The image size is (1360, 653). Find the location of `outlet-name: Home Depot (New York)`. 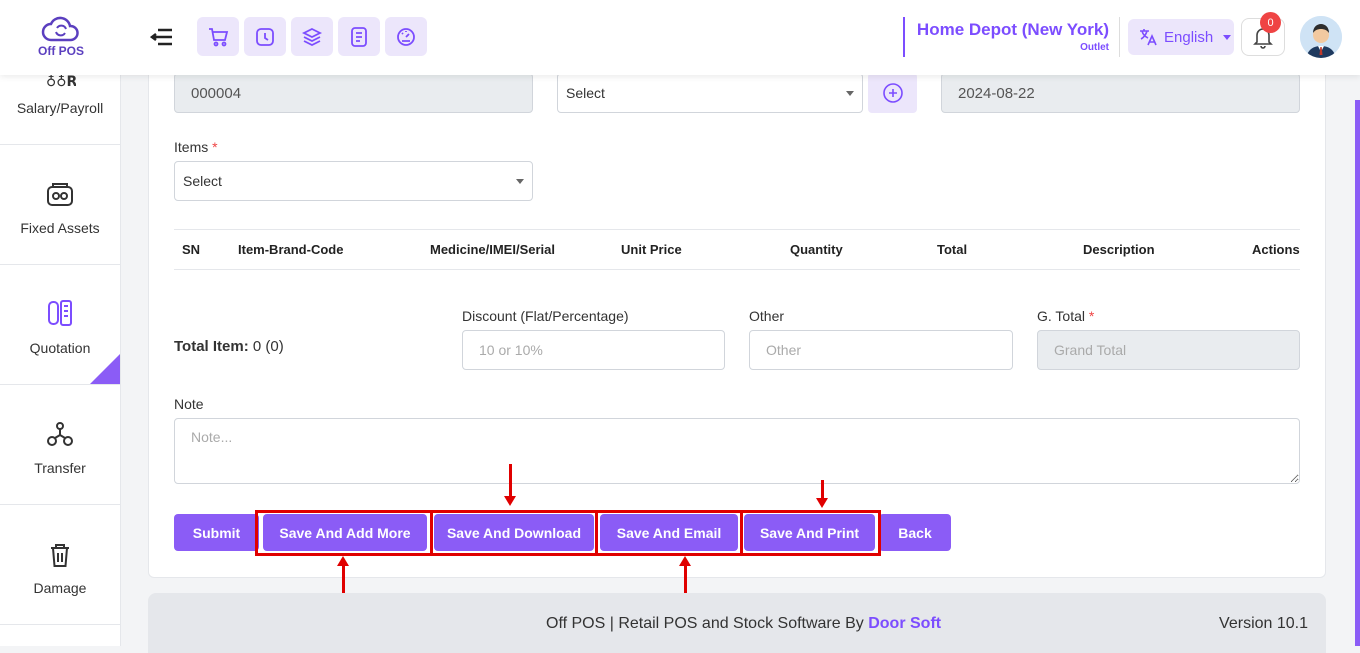

outlet-name: Home Depot (New York) is located at coordinates (1012, 29).